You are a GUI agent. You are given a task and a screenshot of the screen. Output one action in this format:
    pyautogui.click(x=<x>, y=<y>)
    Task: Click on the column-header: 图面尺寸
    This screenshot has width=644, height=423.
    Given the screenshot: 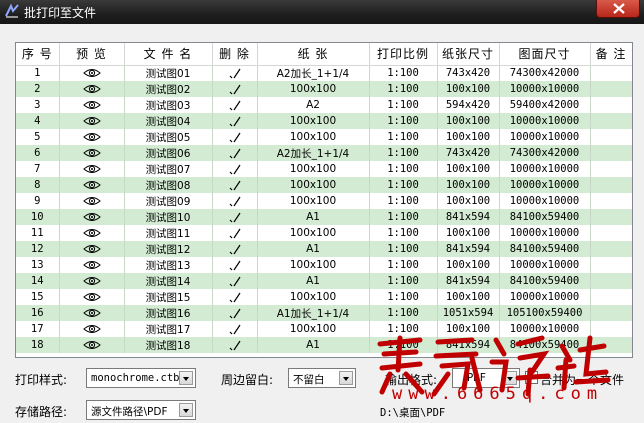 What is the action you would take?
    pyautogui.click(x=545, y=54)
    